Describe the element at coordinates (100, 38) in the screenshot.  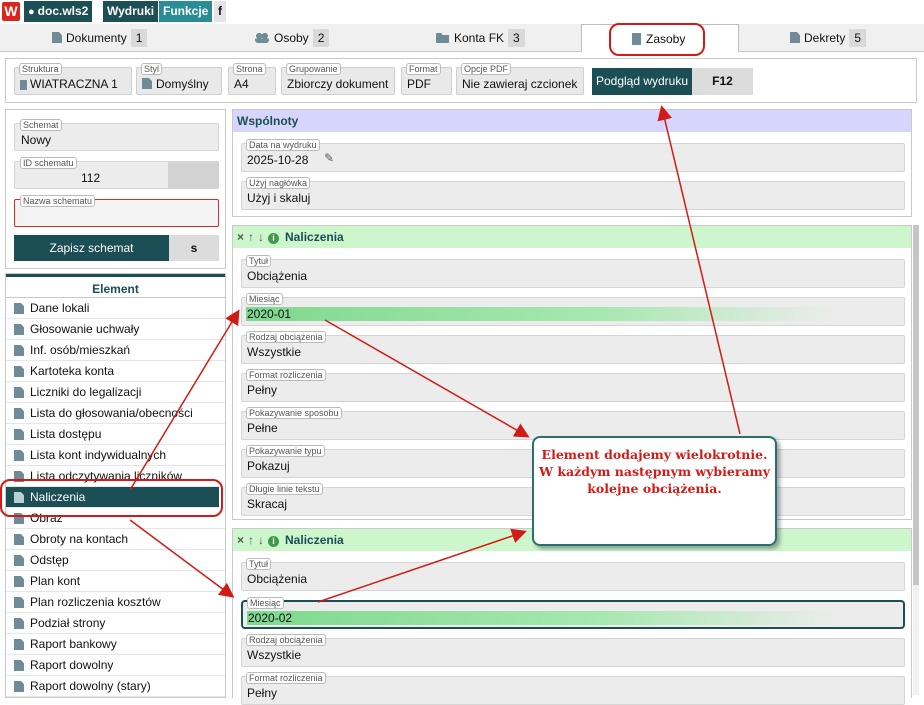
I see `tab-dokumenty: Dokumenty 1` at that location.